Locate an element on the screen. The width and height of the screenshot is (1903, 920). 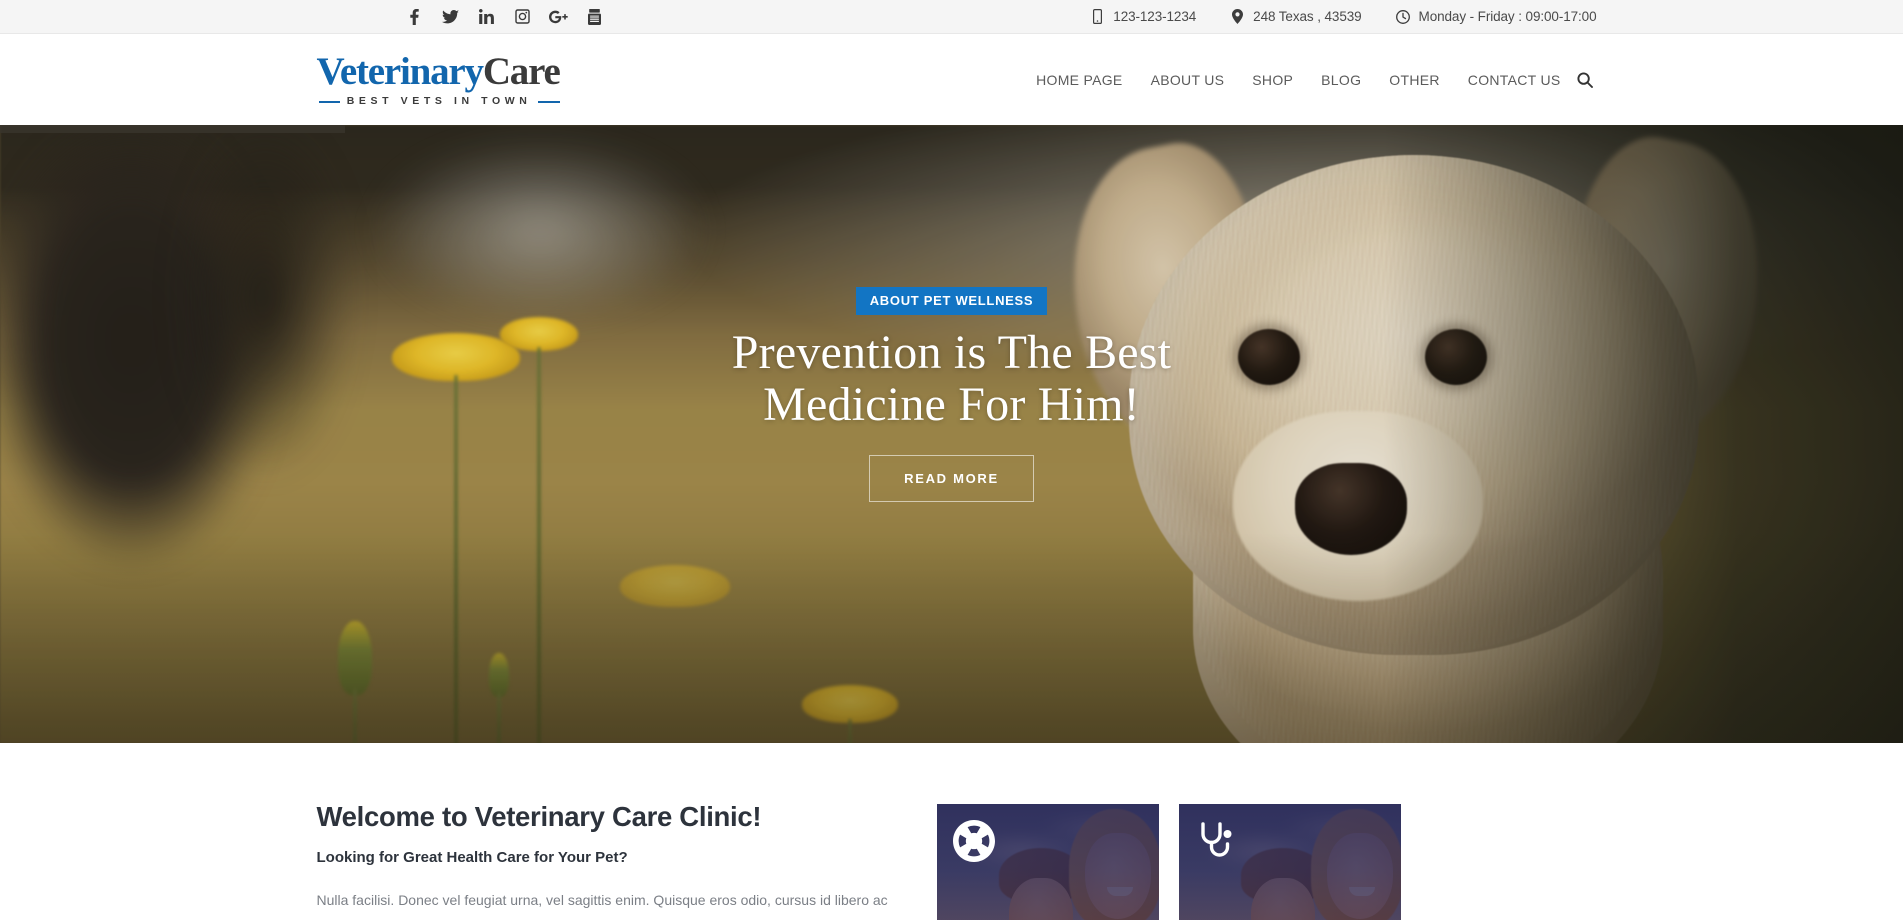
twitter-icon is located at coordinates (451, 17).